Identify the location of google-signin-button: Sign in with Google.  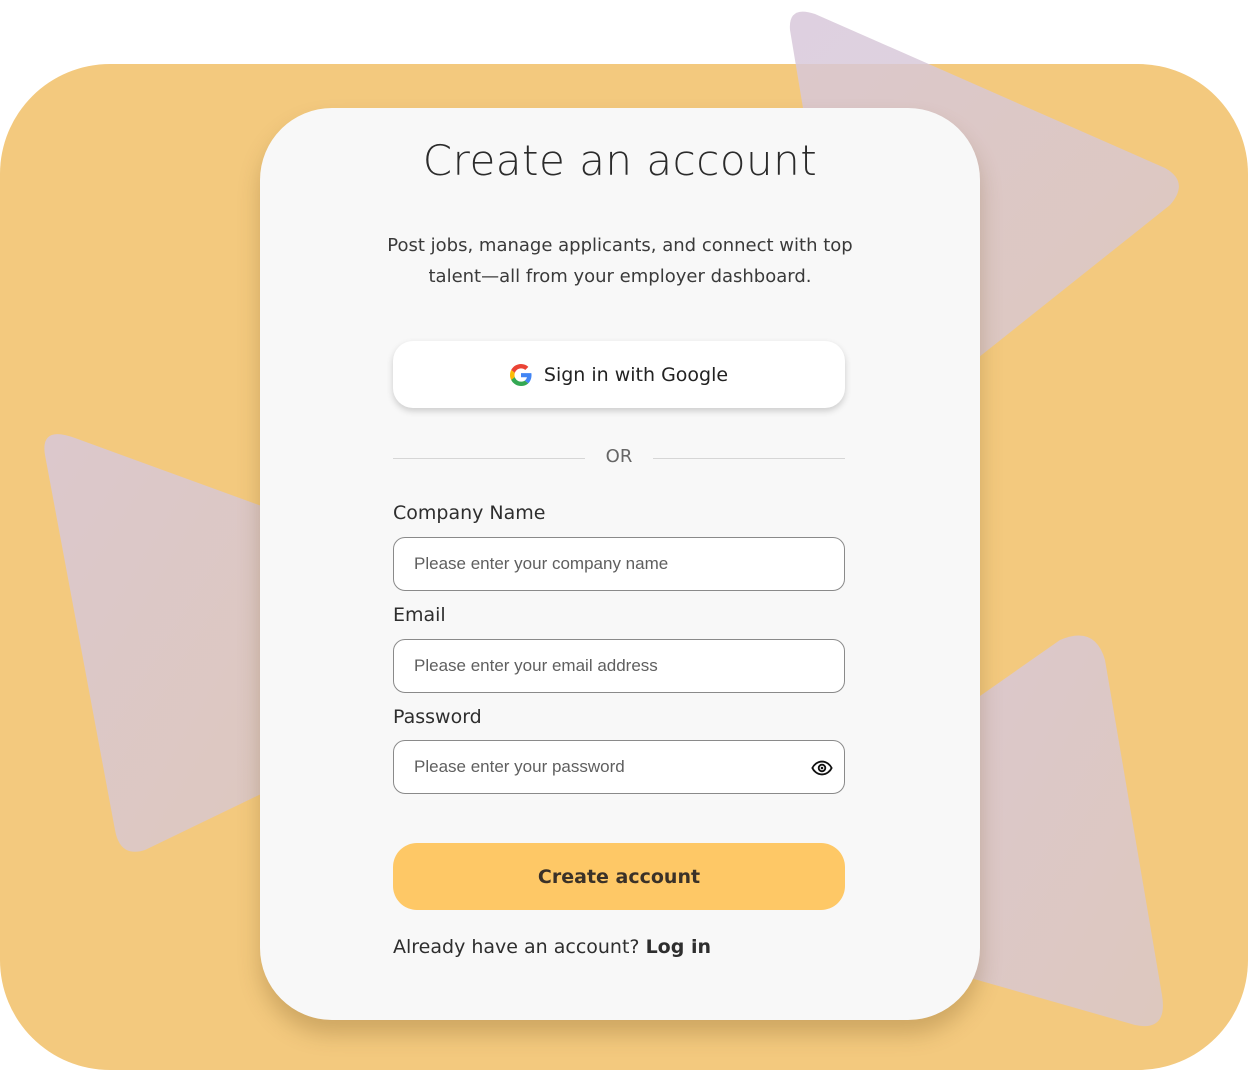
(619, 374).